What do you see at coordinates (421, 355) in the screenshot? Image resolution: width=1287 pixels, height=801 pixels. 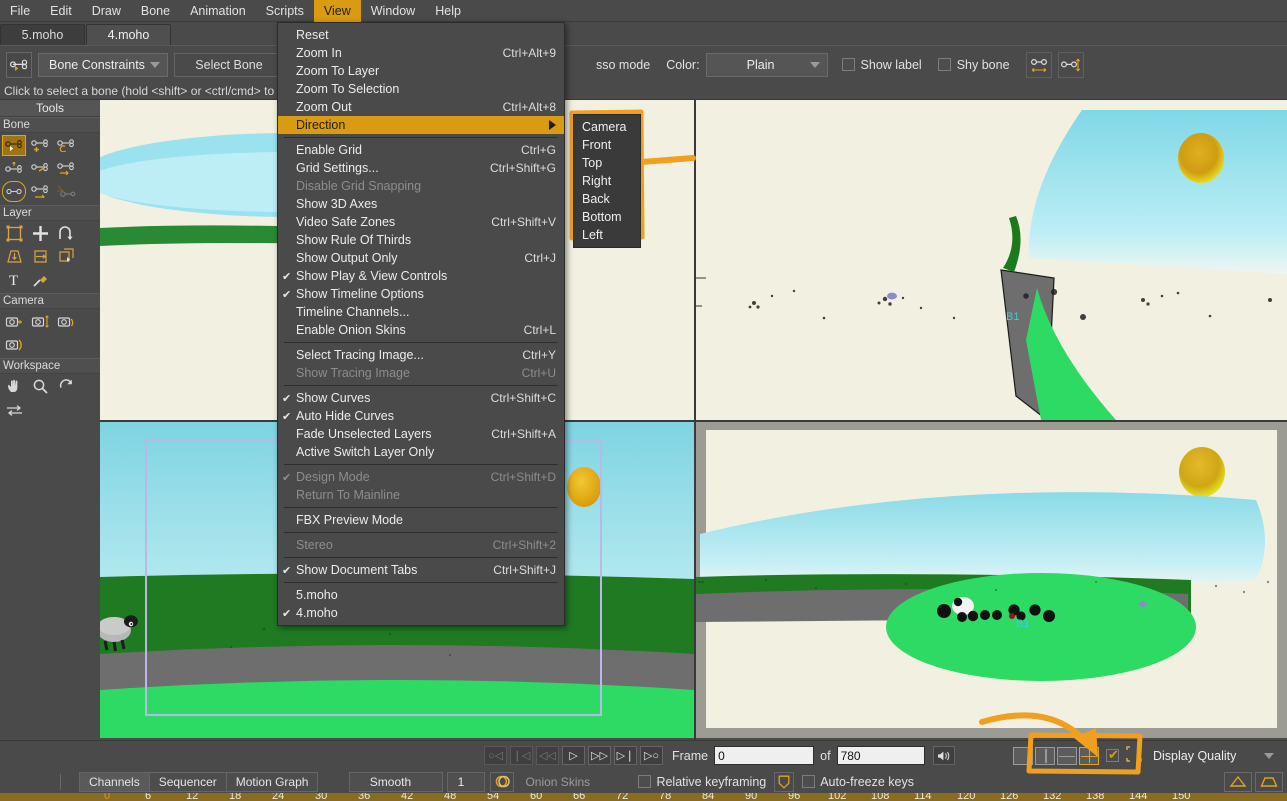 I see `menu-item-select-tracing-image: Select Tracing Image... Ctrl+Y` at bounding box center [421, 355].